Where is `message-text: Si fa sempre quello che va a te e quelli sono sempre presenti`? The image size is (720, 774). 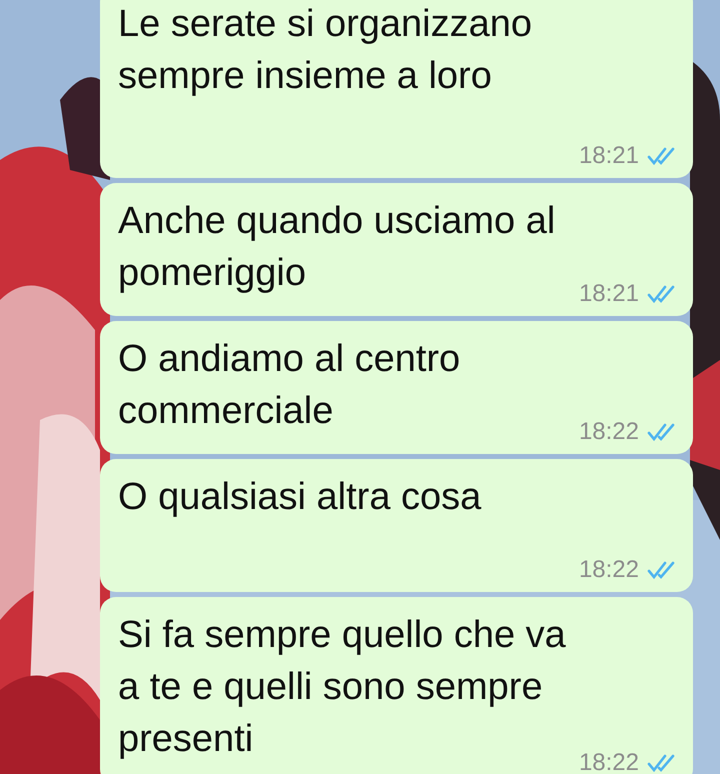
message-text: Si fa sempre quello che va a te e quelli sono sempre presenti is located at coordinates (342, 687).